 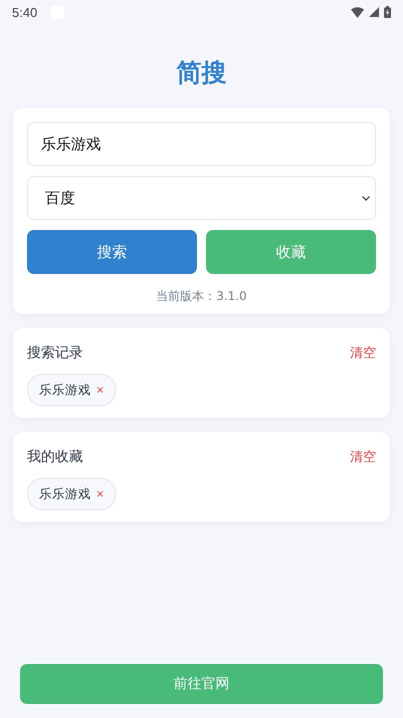 What do you see at coordinates (366, 198) in the screenshot?
I see `chevron-down-icon` at bounding box center [366, 198].